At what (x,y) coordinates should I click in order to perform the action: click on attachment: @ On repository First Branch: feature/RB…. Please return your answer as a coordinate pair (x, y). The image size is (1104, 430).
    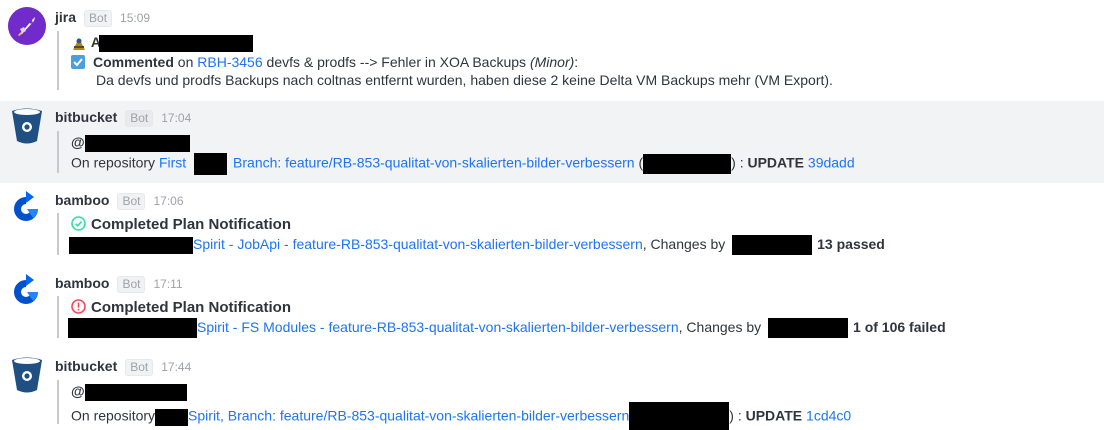
    Looking at the image, I should click on (507, 153).